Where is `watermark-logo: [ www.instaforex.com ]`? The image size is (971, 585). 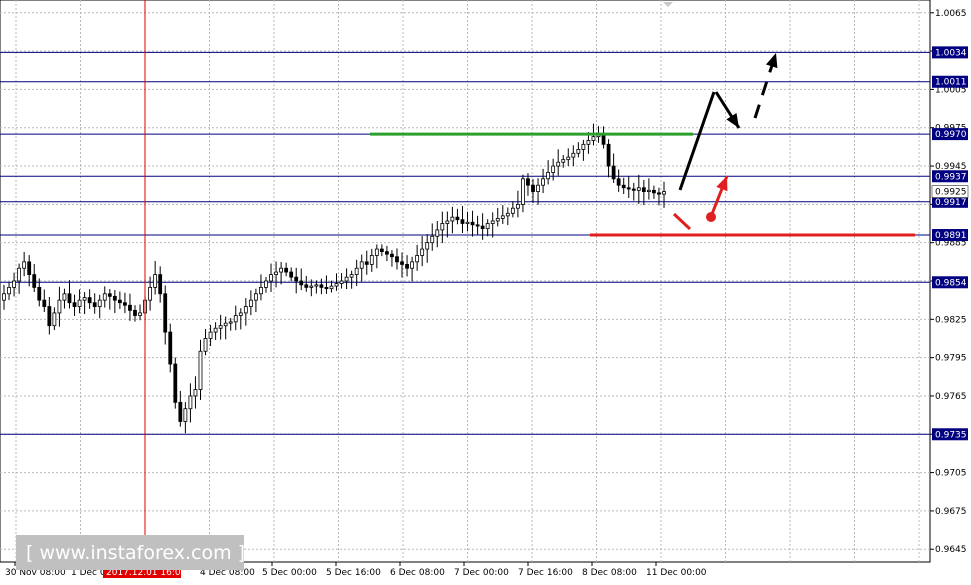 watermark-logo: [ www.instaforex.com ] is located at coordinates (130, 552).